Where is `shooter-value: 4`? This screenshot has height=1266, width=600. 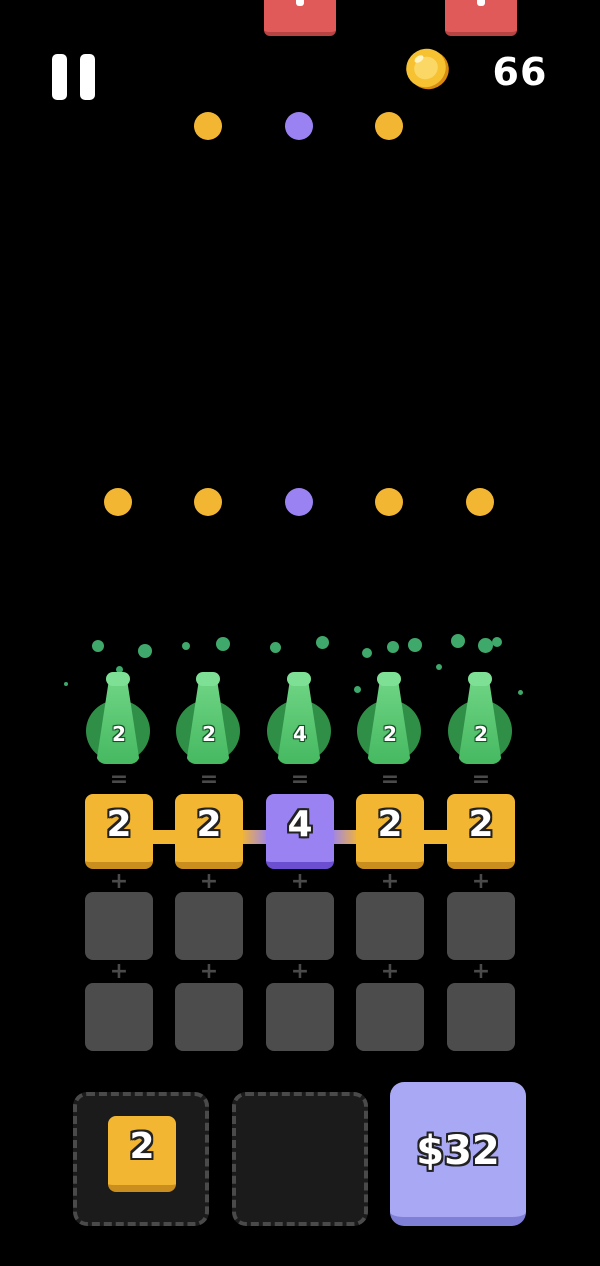 shooter-value: 4 is located at coordinates (300, 734).